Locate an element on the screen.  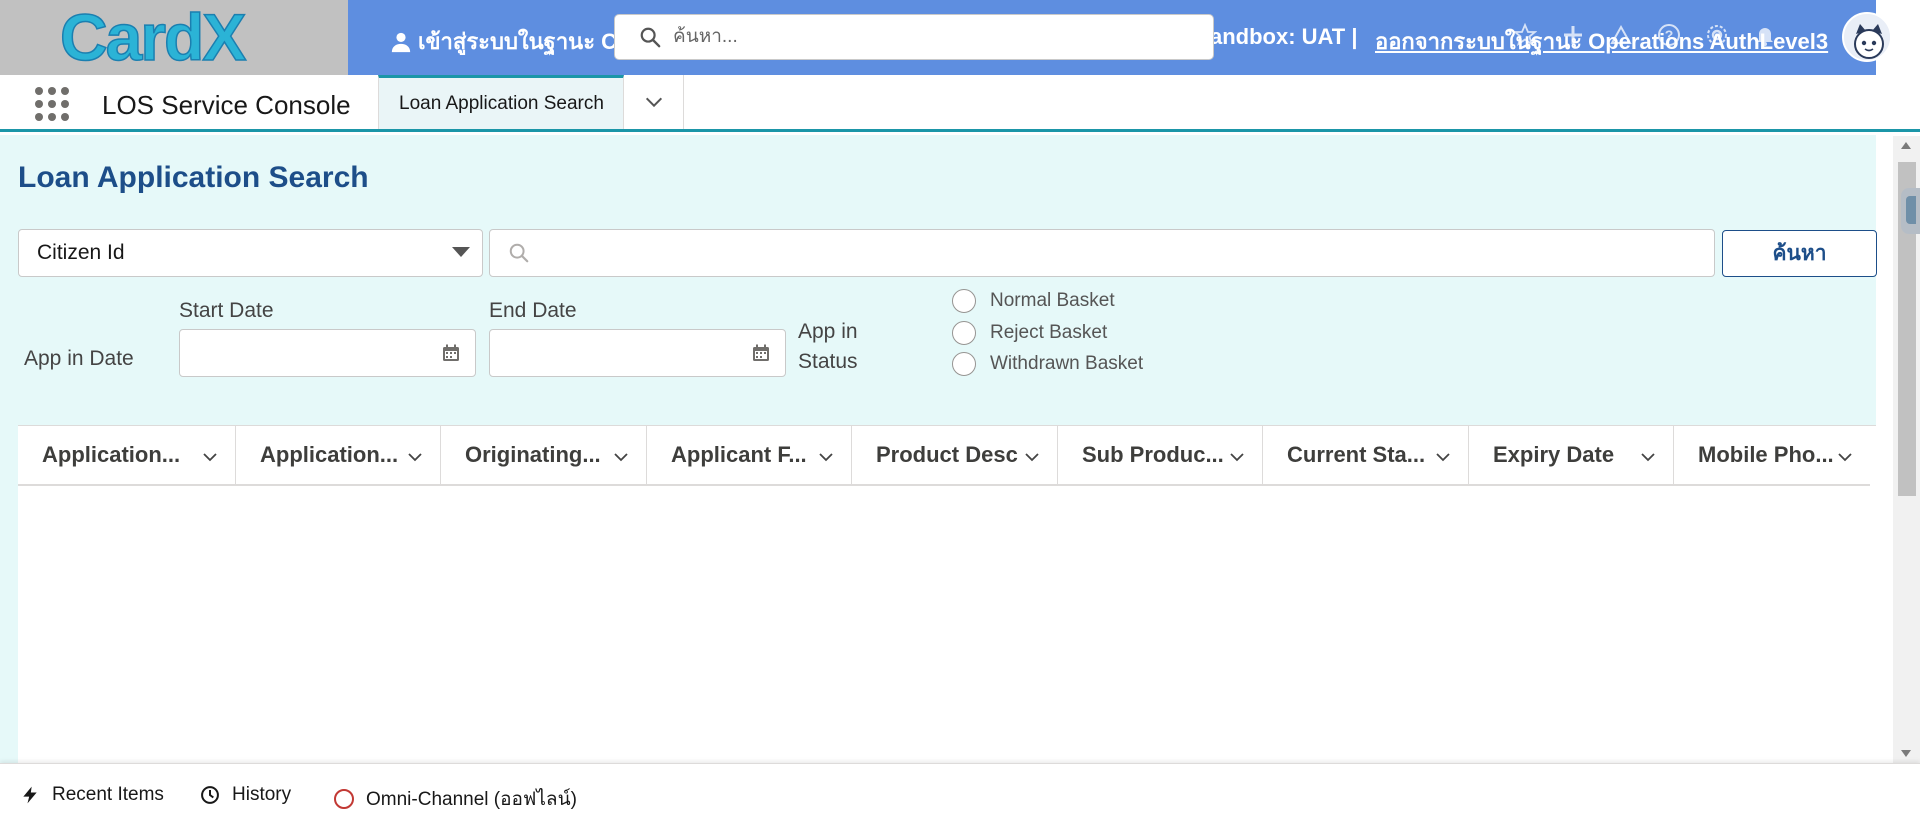
column-header-expiry-date: Expiry Date is located at coordinates (1571, 455).